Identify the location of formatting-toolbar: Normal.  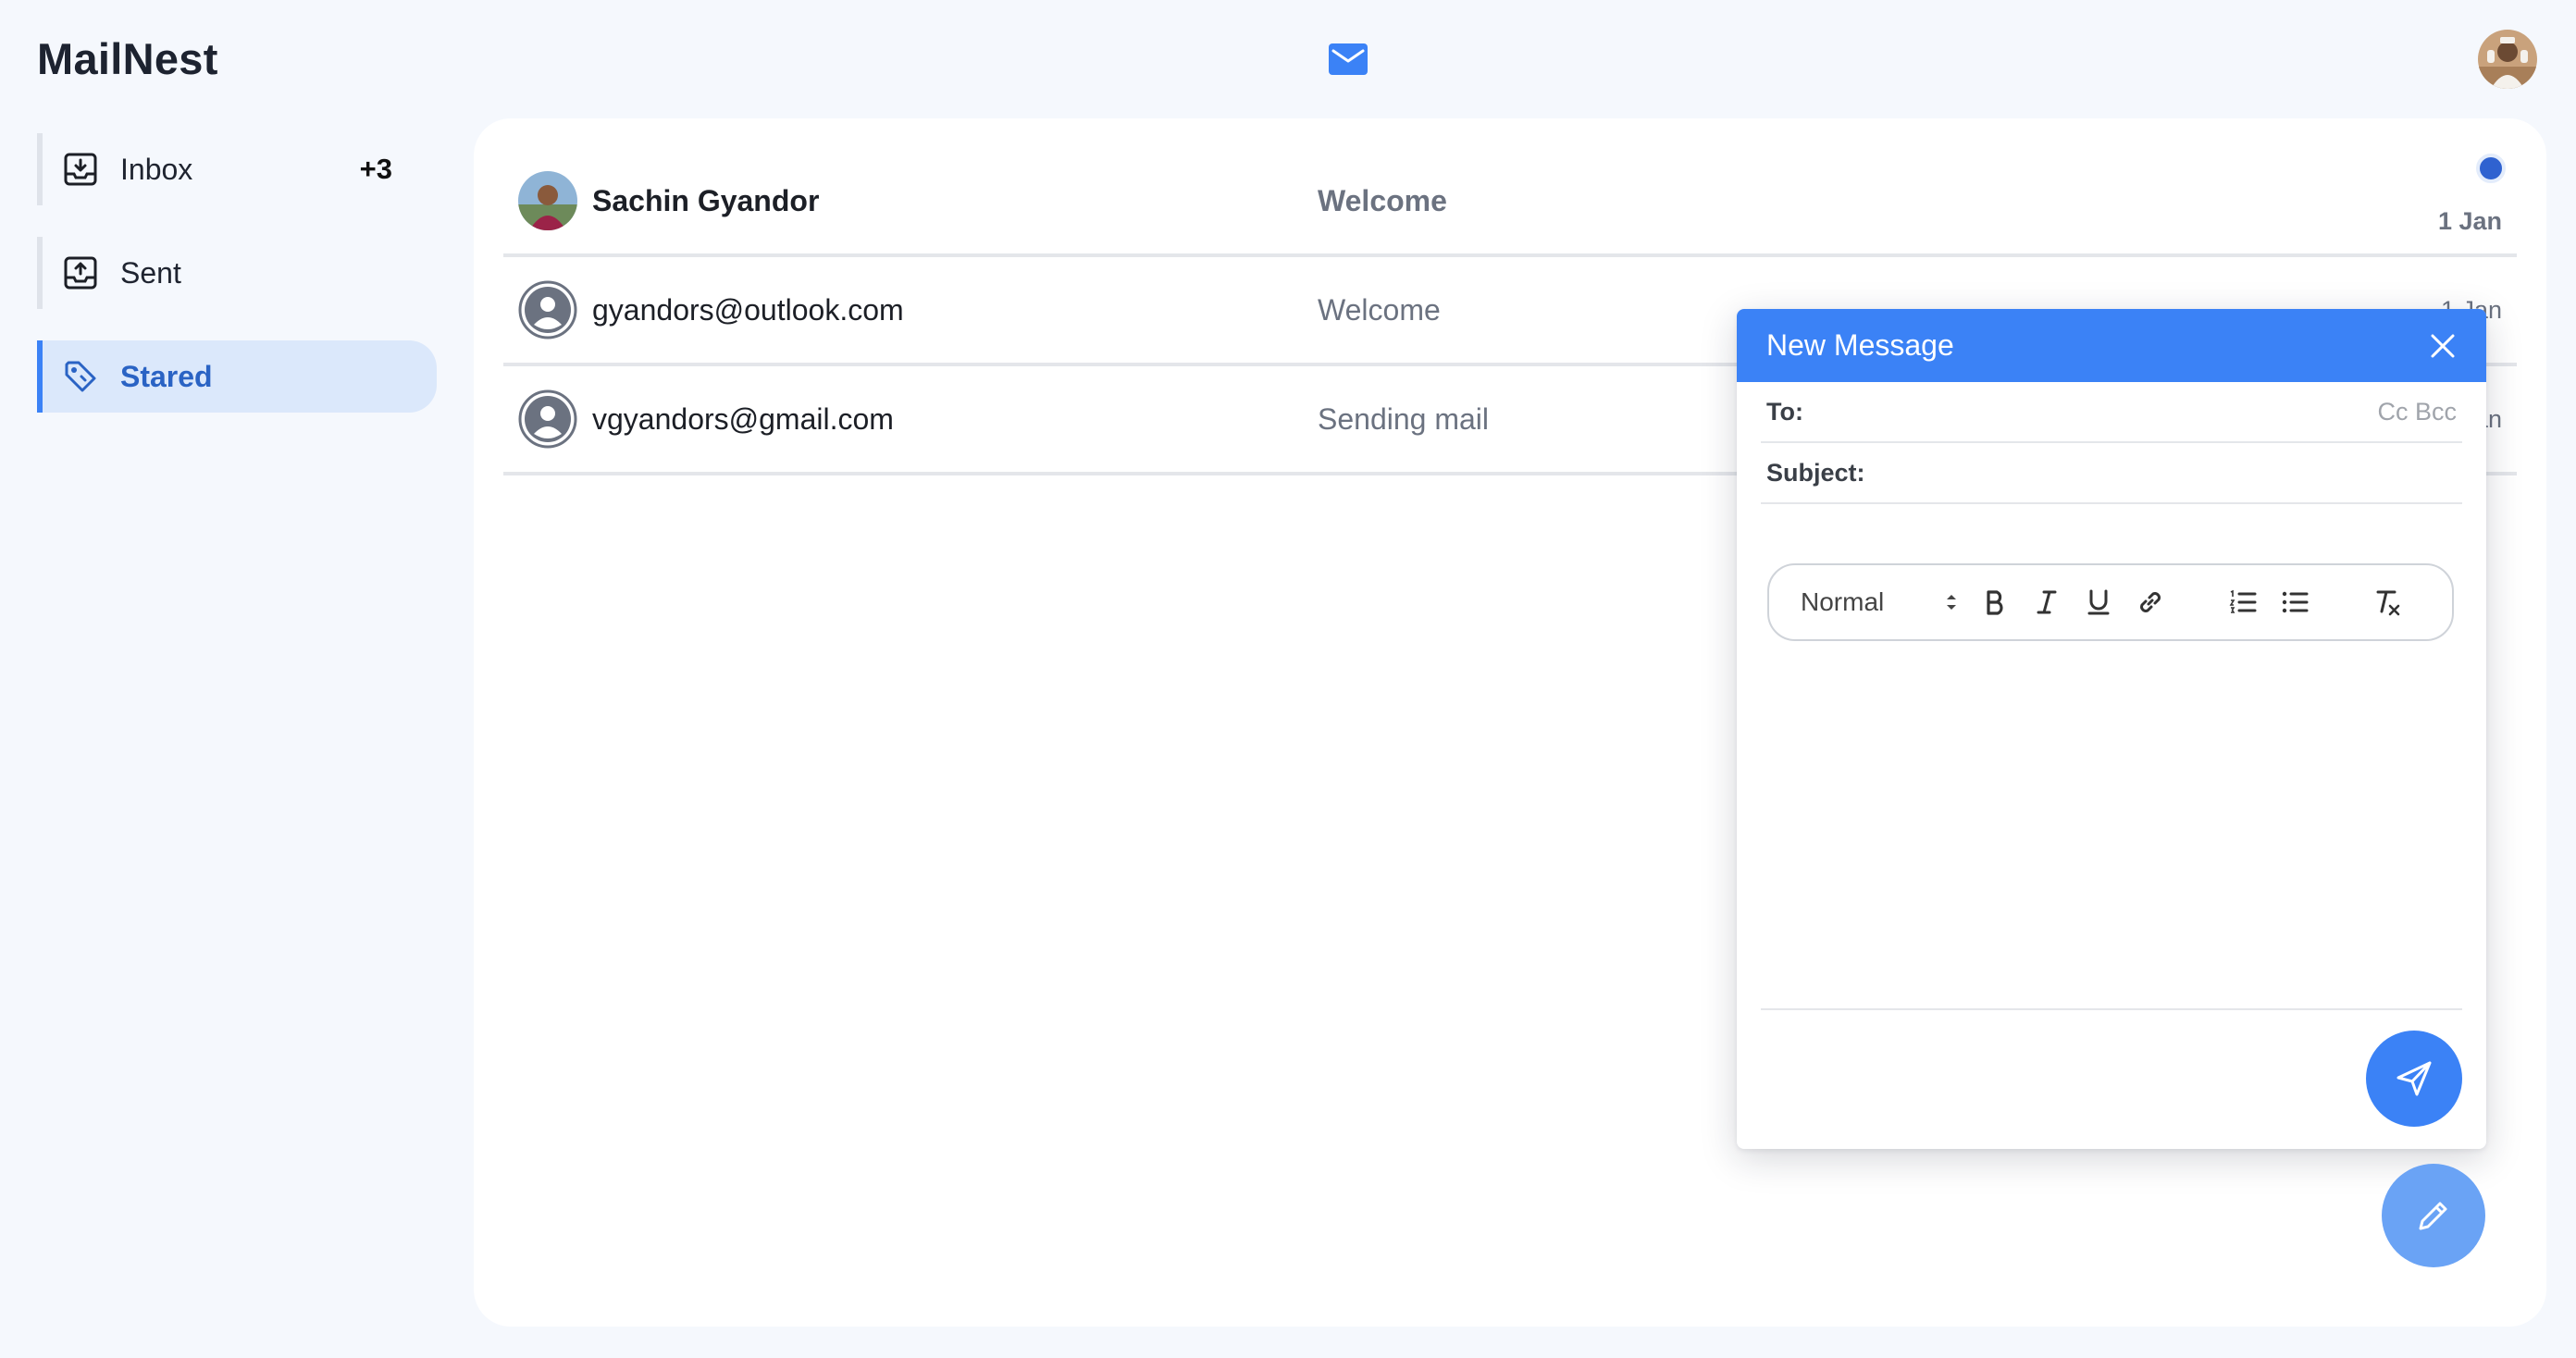
(2110, 602).